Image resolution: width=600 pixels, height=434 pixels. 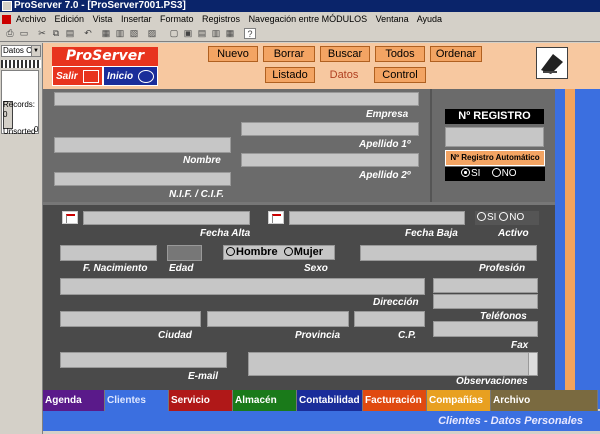 What do you see at coordinates (456, 54) in the screenshot?
I see `ordenar-button: Ordenar` at bounding box center [456, 54].